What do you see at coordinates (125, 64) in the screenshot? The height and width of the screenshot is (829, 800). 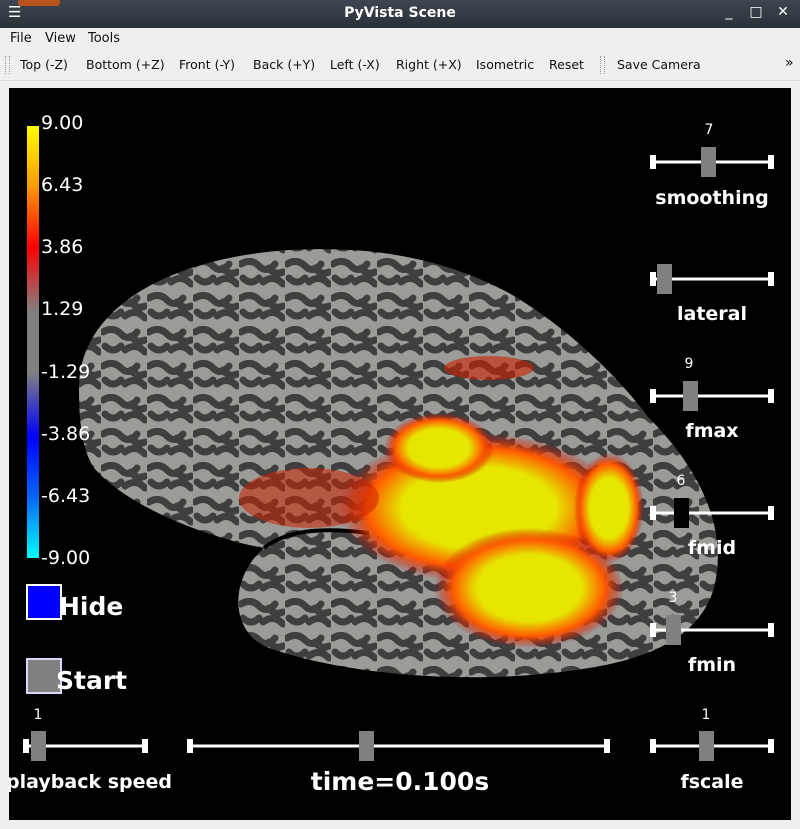 I see `bottom-view-button: Bottom (+Z)` at bounding box center [125, 64].